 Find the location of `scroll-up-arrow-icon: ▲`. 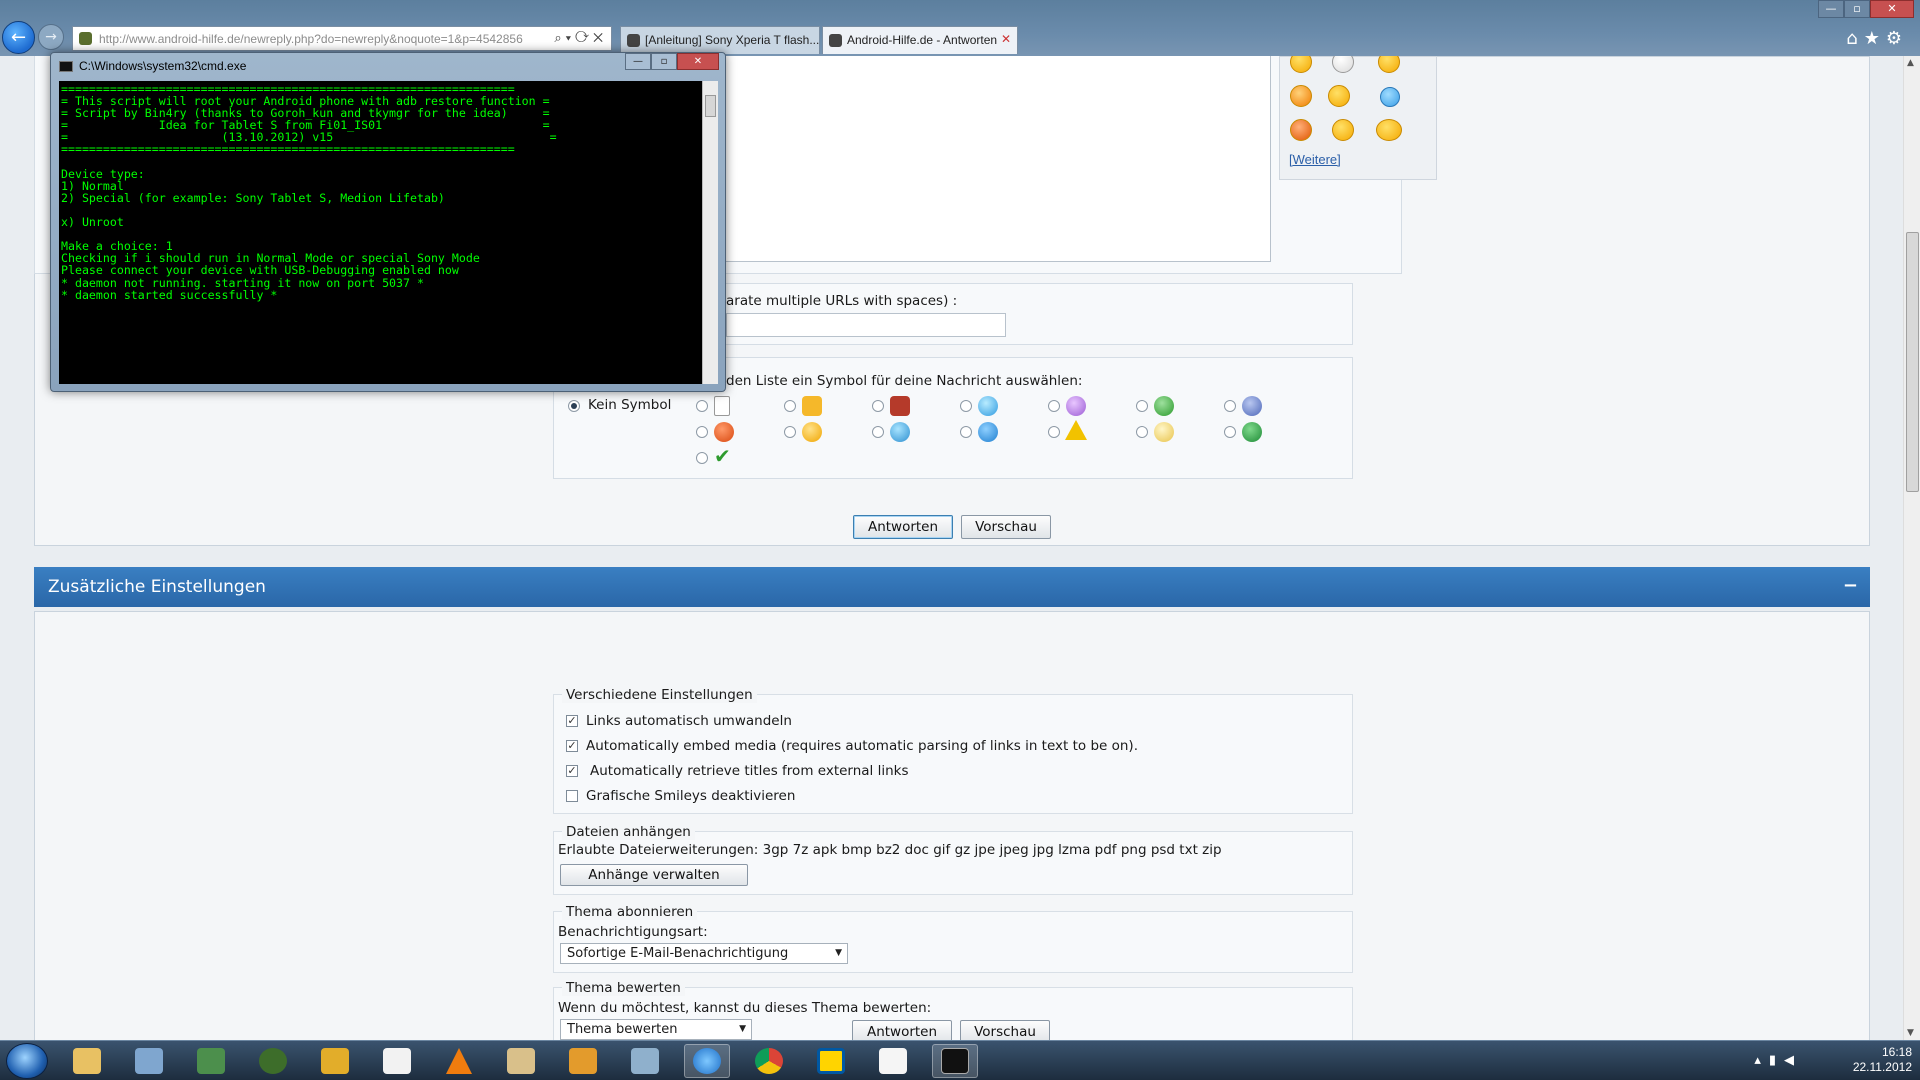

scroll-up-arrow-icon: ▲ is located at coordinates (1910, 63).